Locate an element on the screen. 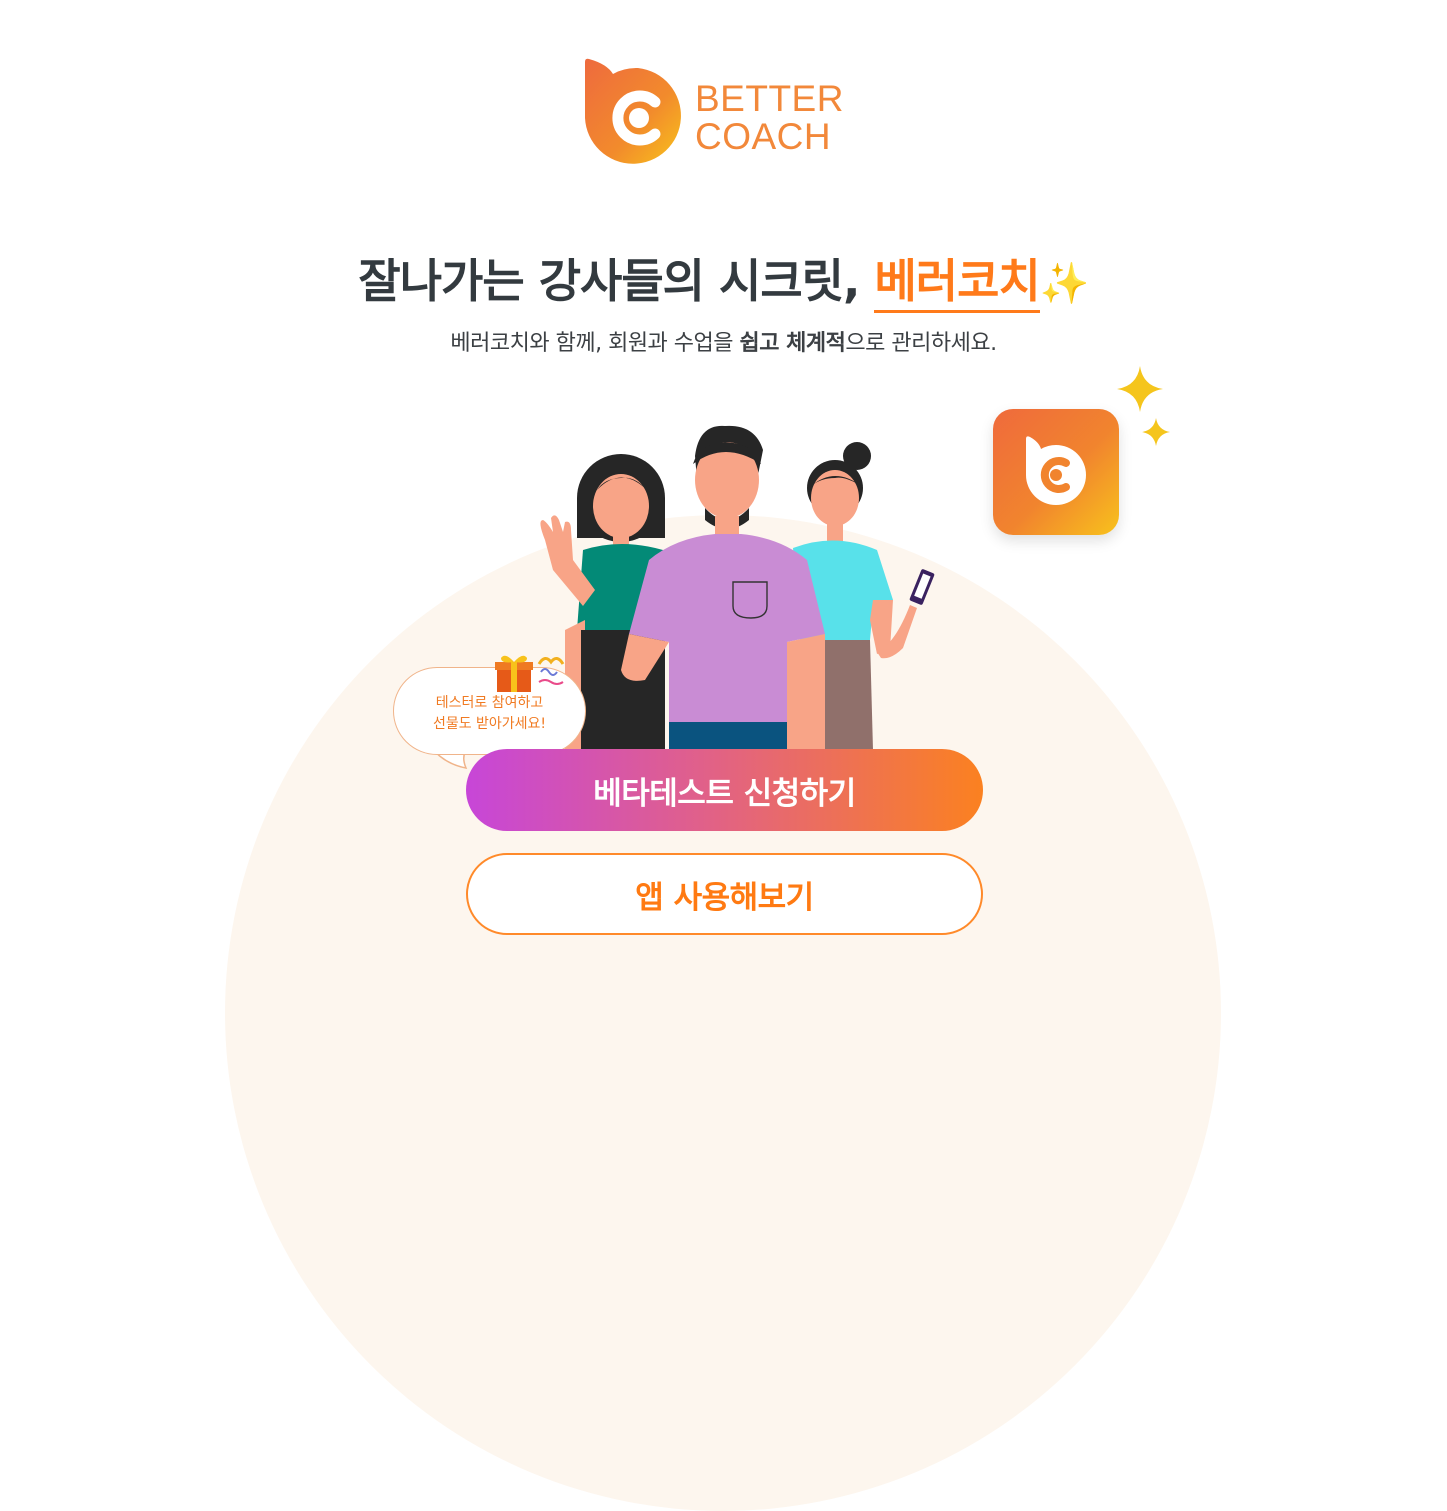  try-app-button: 앱 사용해보기 is located at coordinates (724, 894).